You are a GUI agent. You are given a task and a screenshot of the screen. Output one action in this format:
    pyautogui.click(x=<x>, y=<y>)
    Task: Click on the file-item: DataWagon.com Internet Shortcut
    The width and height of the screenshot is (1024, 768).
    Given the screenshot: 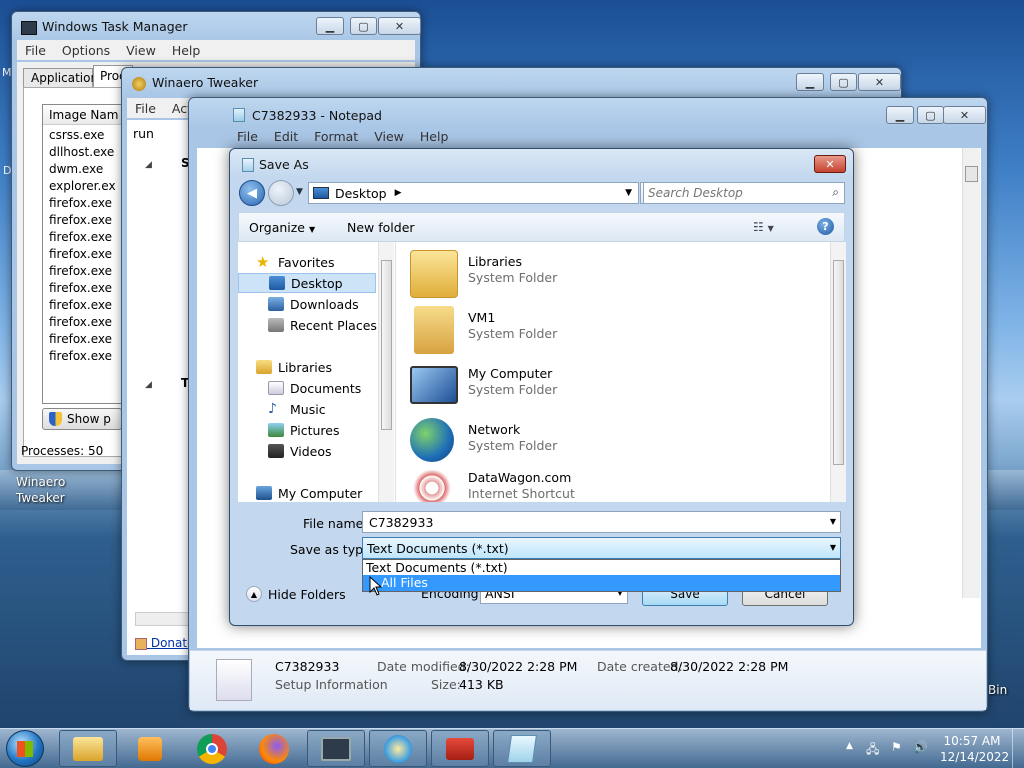 What is the action you would take?
    pyautogui.click(x=610, y=482)
    